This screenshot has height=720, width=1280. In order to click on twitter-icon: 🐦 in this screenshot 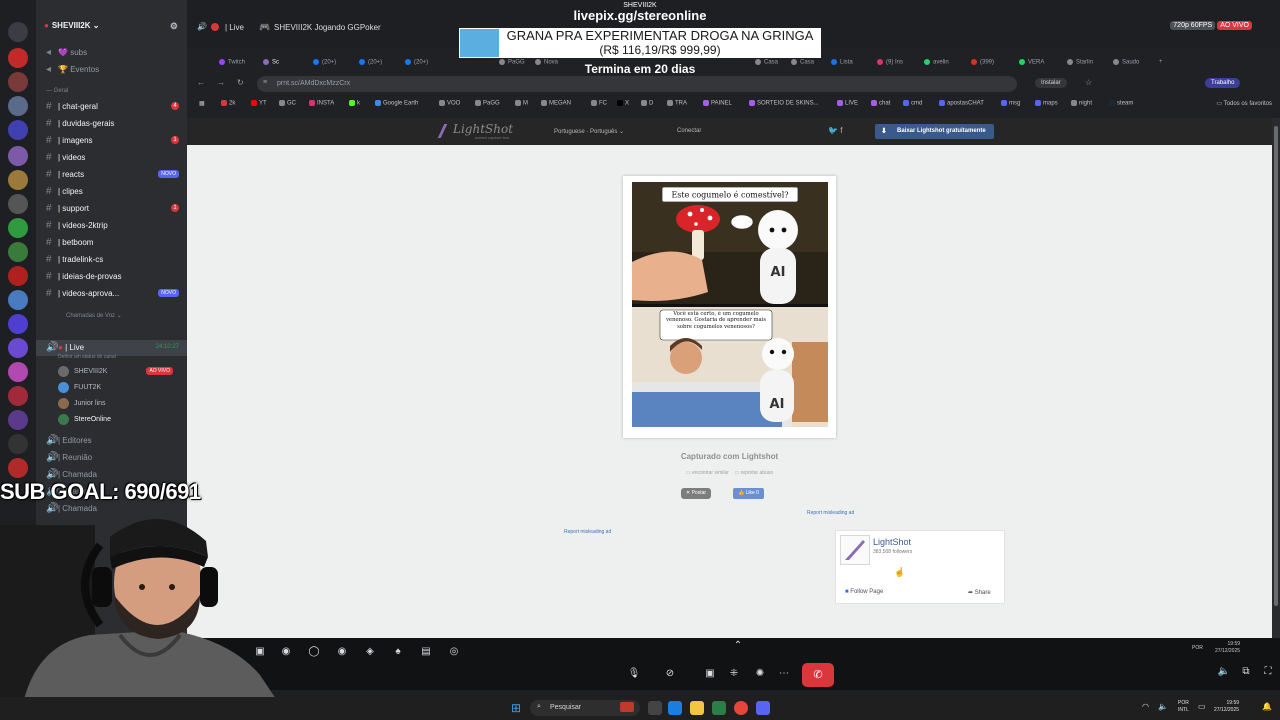, I will do `click(833, 130)`.